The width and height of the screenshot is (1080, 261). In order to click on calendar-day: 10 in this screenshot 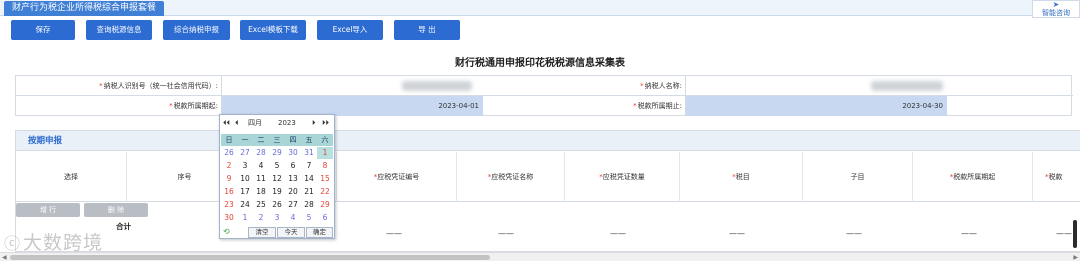, I will do `click(245, 179)`.